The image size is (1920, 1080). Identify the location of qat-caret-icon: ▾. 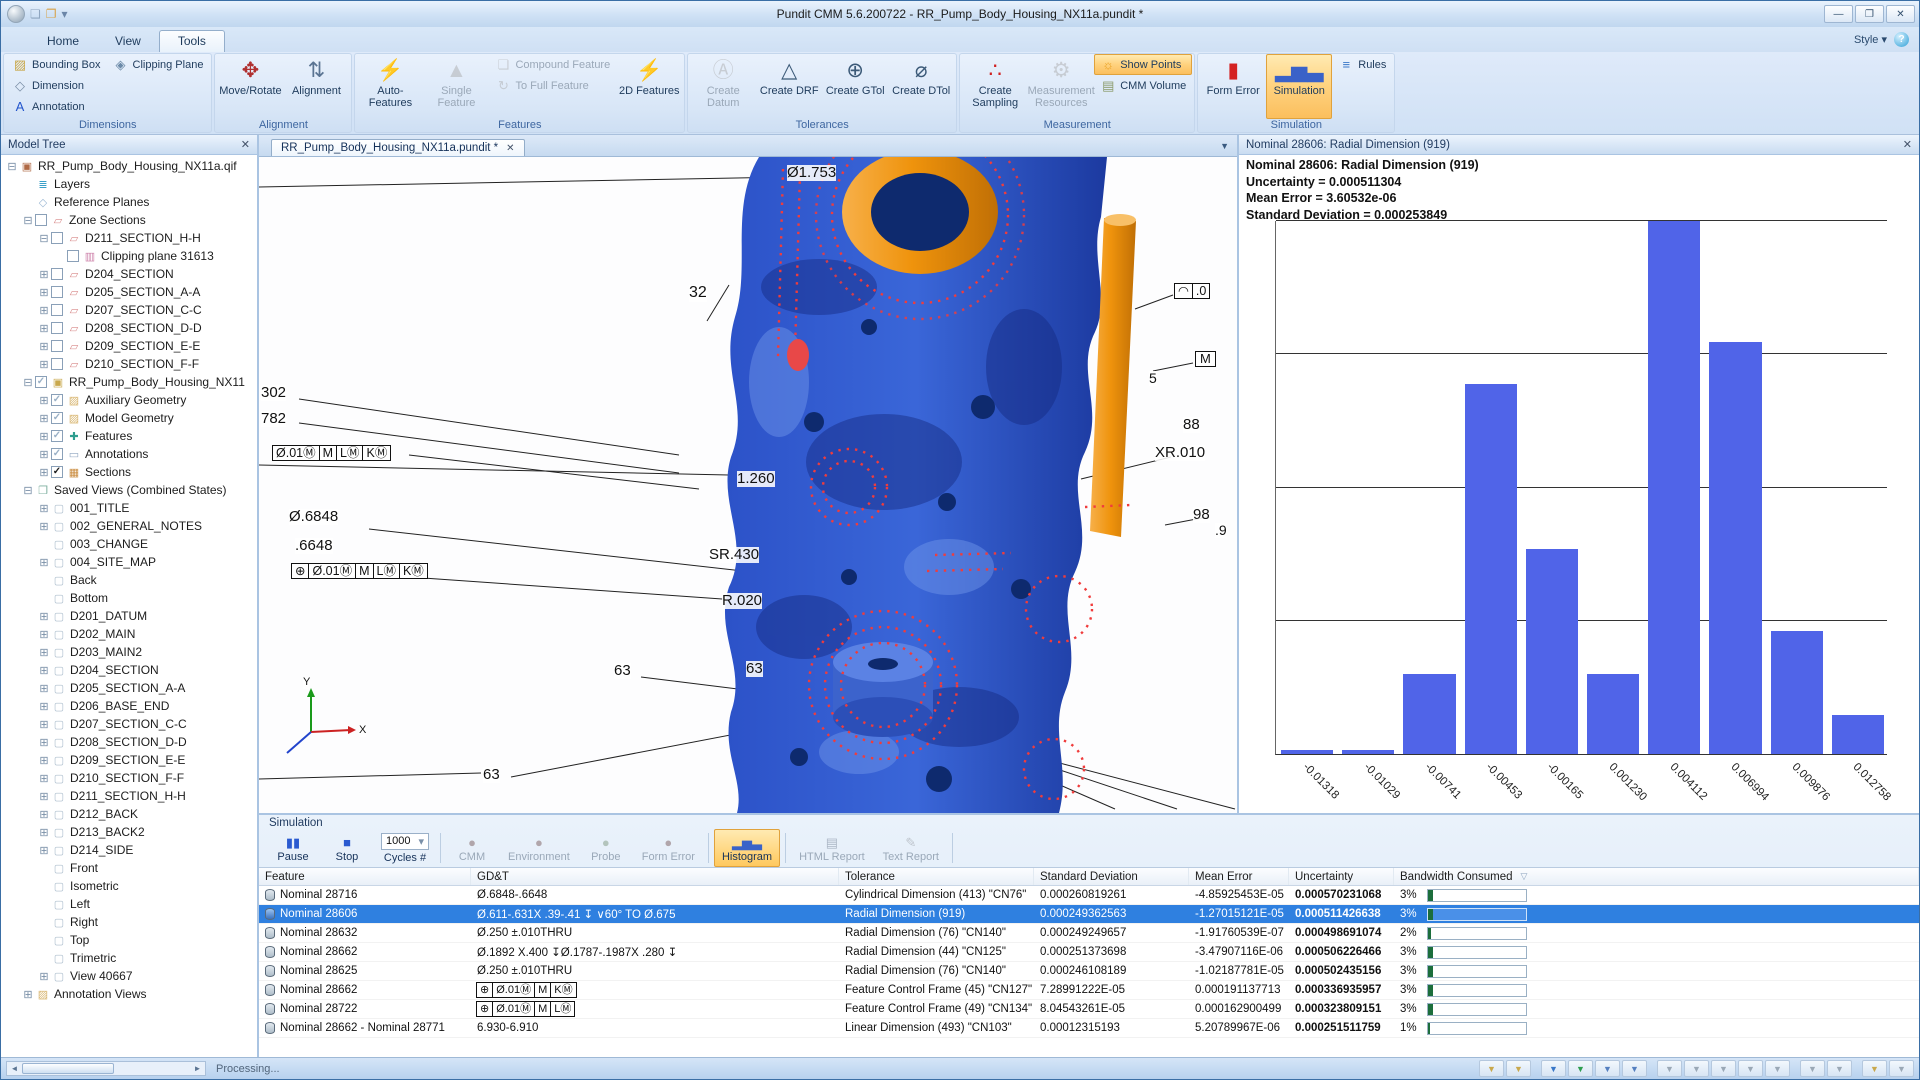
(65, 14).